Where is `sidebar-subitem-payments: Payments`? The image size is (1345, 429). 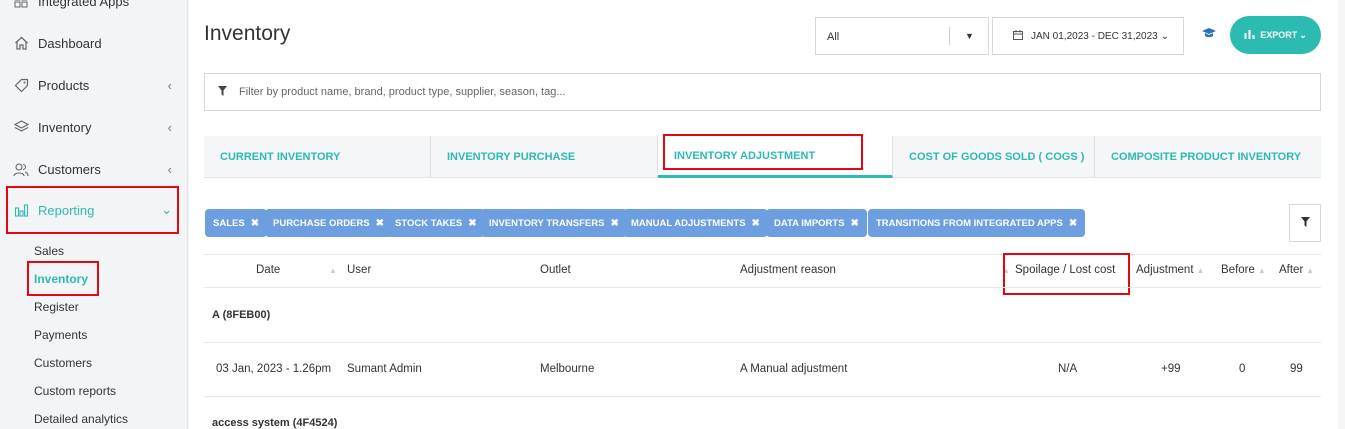
sidebar-subitem-payments: Payments is located at coordinates (60, 335).